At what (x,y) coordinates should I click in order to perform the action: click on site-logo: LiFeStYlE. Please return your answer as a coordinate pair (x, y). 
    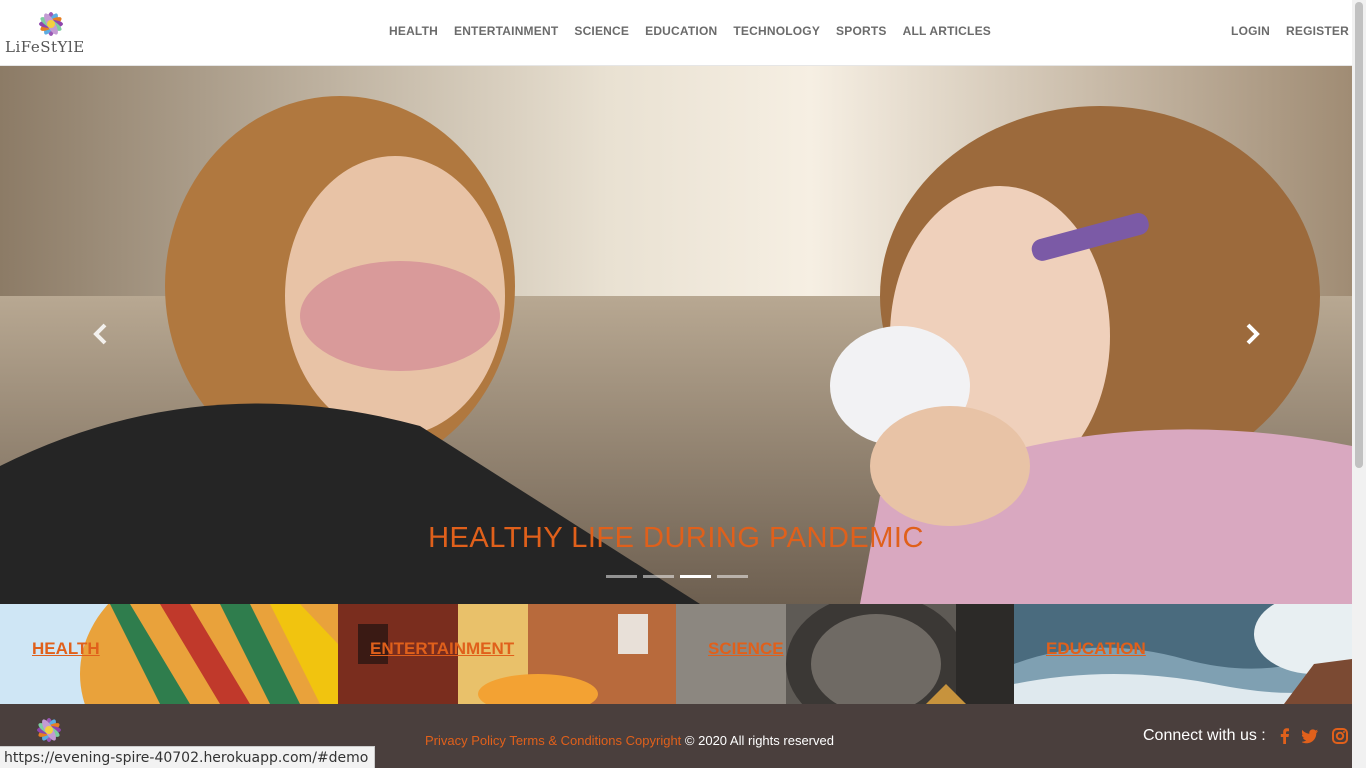
    Looking at the image, I should click on (50, 33).